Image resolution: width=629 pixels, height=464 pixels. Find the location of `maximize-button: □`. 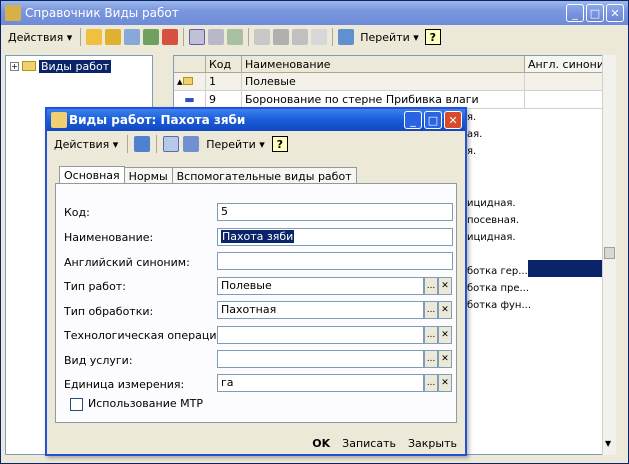

maximize-button: □ is located at coordinates (595, 13).